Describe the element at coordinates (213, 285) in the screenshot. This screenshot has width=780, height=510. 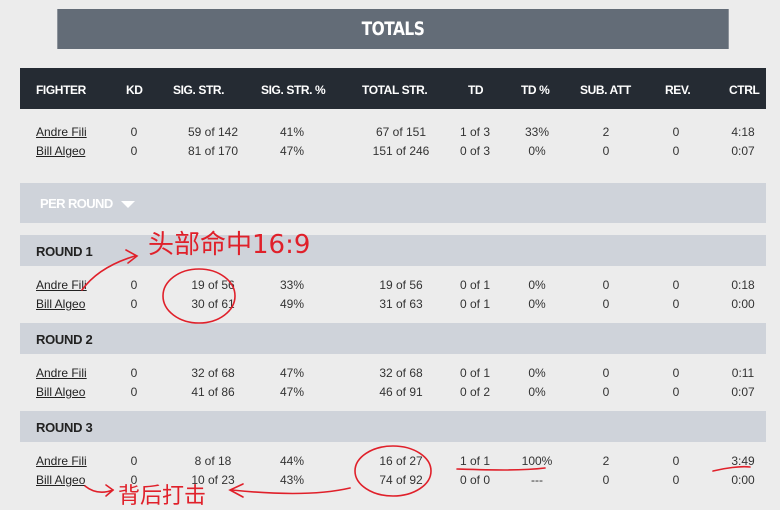
I see `cell-sig-str: 19 of 56` at that location.